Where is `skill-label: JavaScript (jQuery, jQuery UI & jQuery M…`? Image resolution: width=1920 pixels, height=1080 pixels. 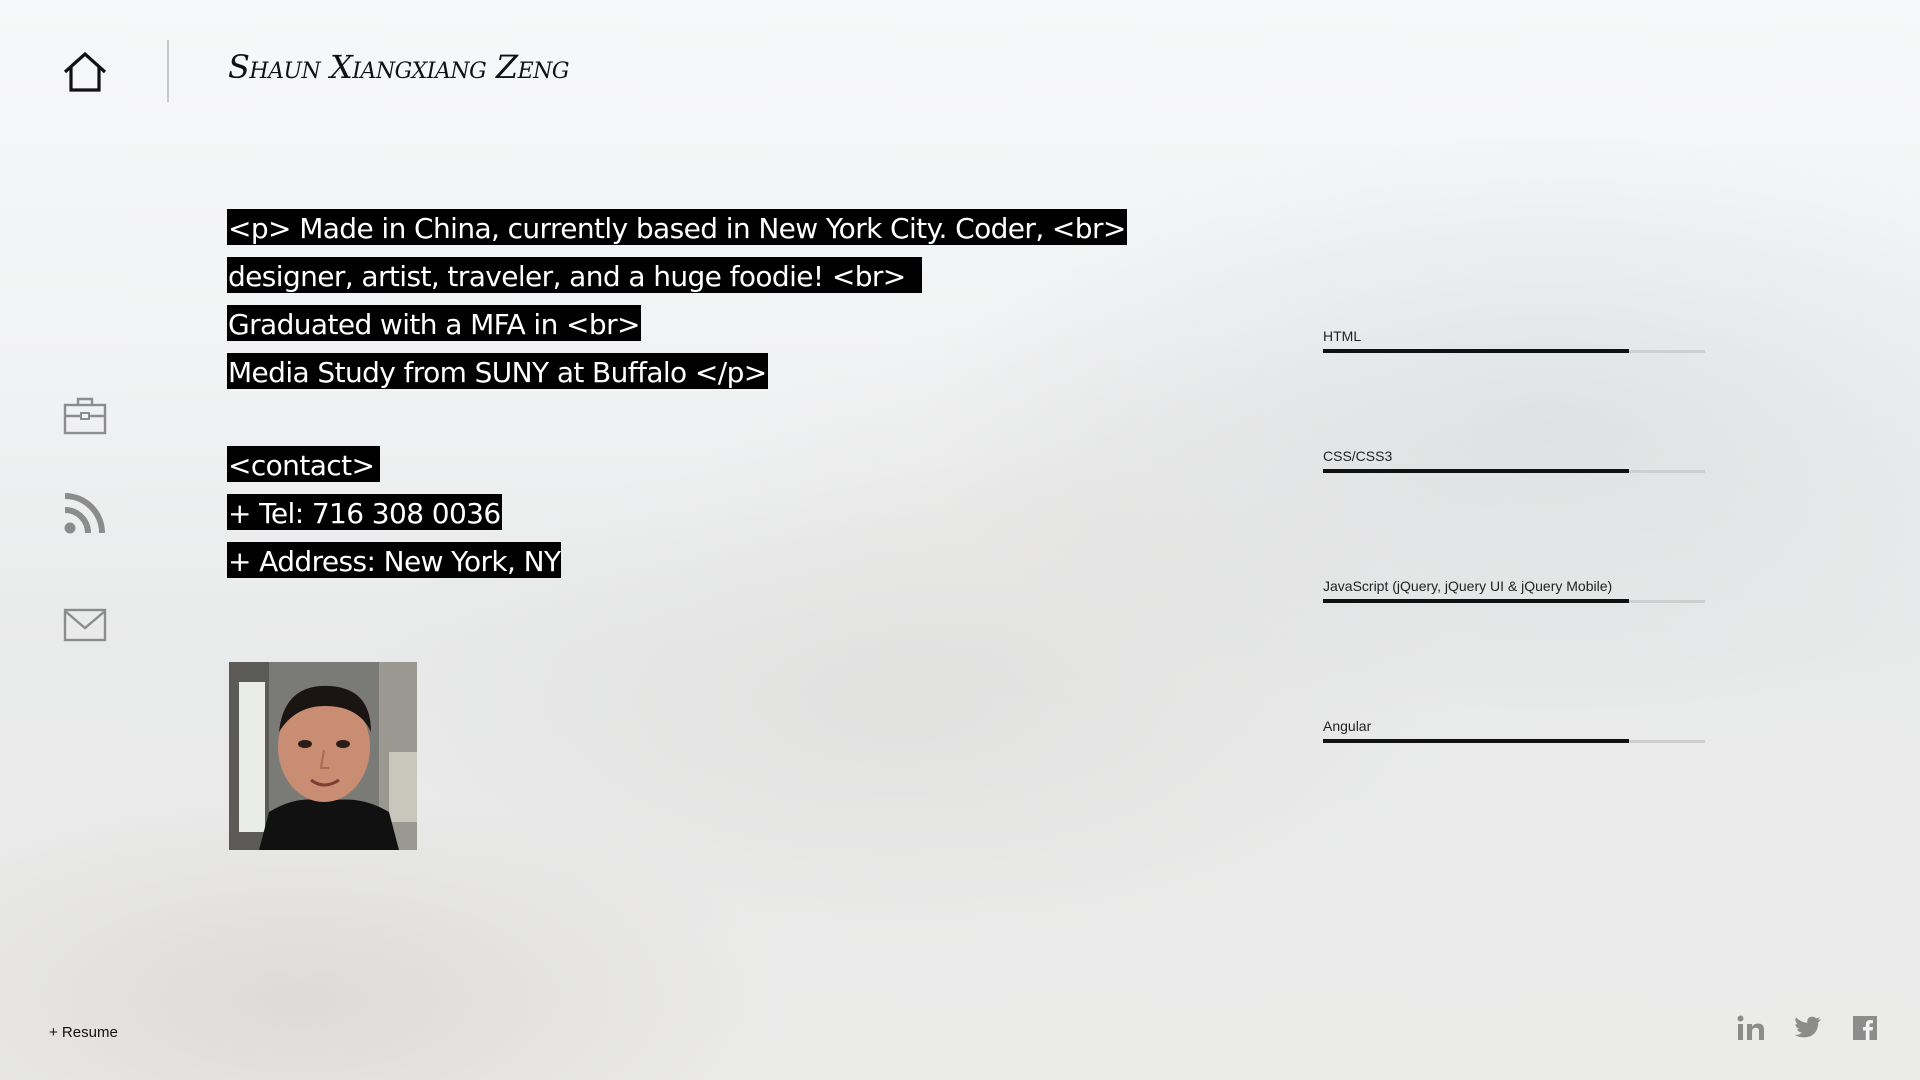 skill-label: JavaScript (jQuery, jQuery UI & jQuery M… is located at coordinates (1468, 586).